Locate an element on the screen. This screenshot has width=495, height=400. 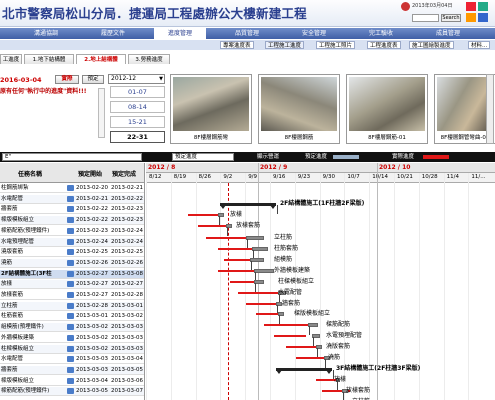
nav-item: 成員管理 is located at coordinates (448, 33).